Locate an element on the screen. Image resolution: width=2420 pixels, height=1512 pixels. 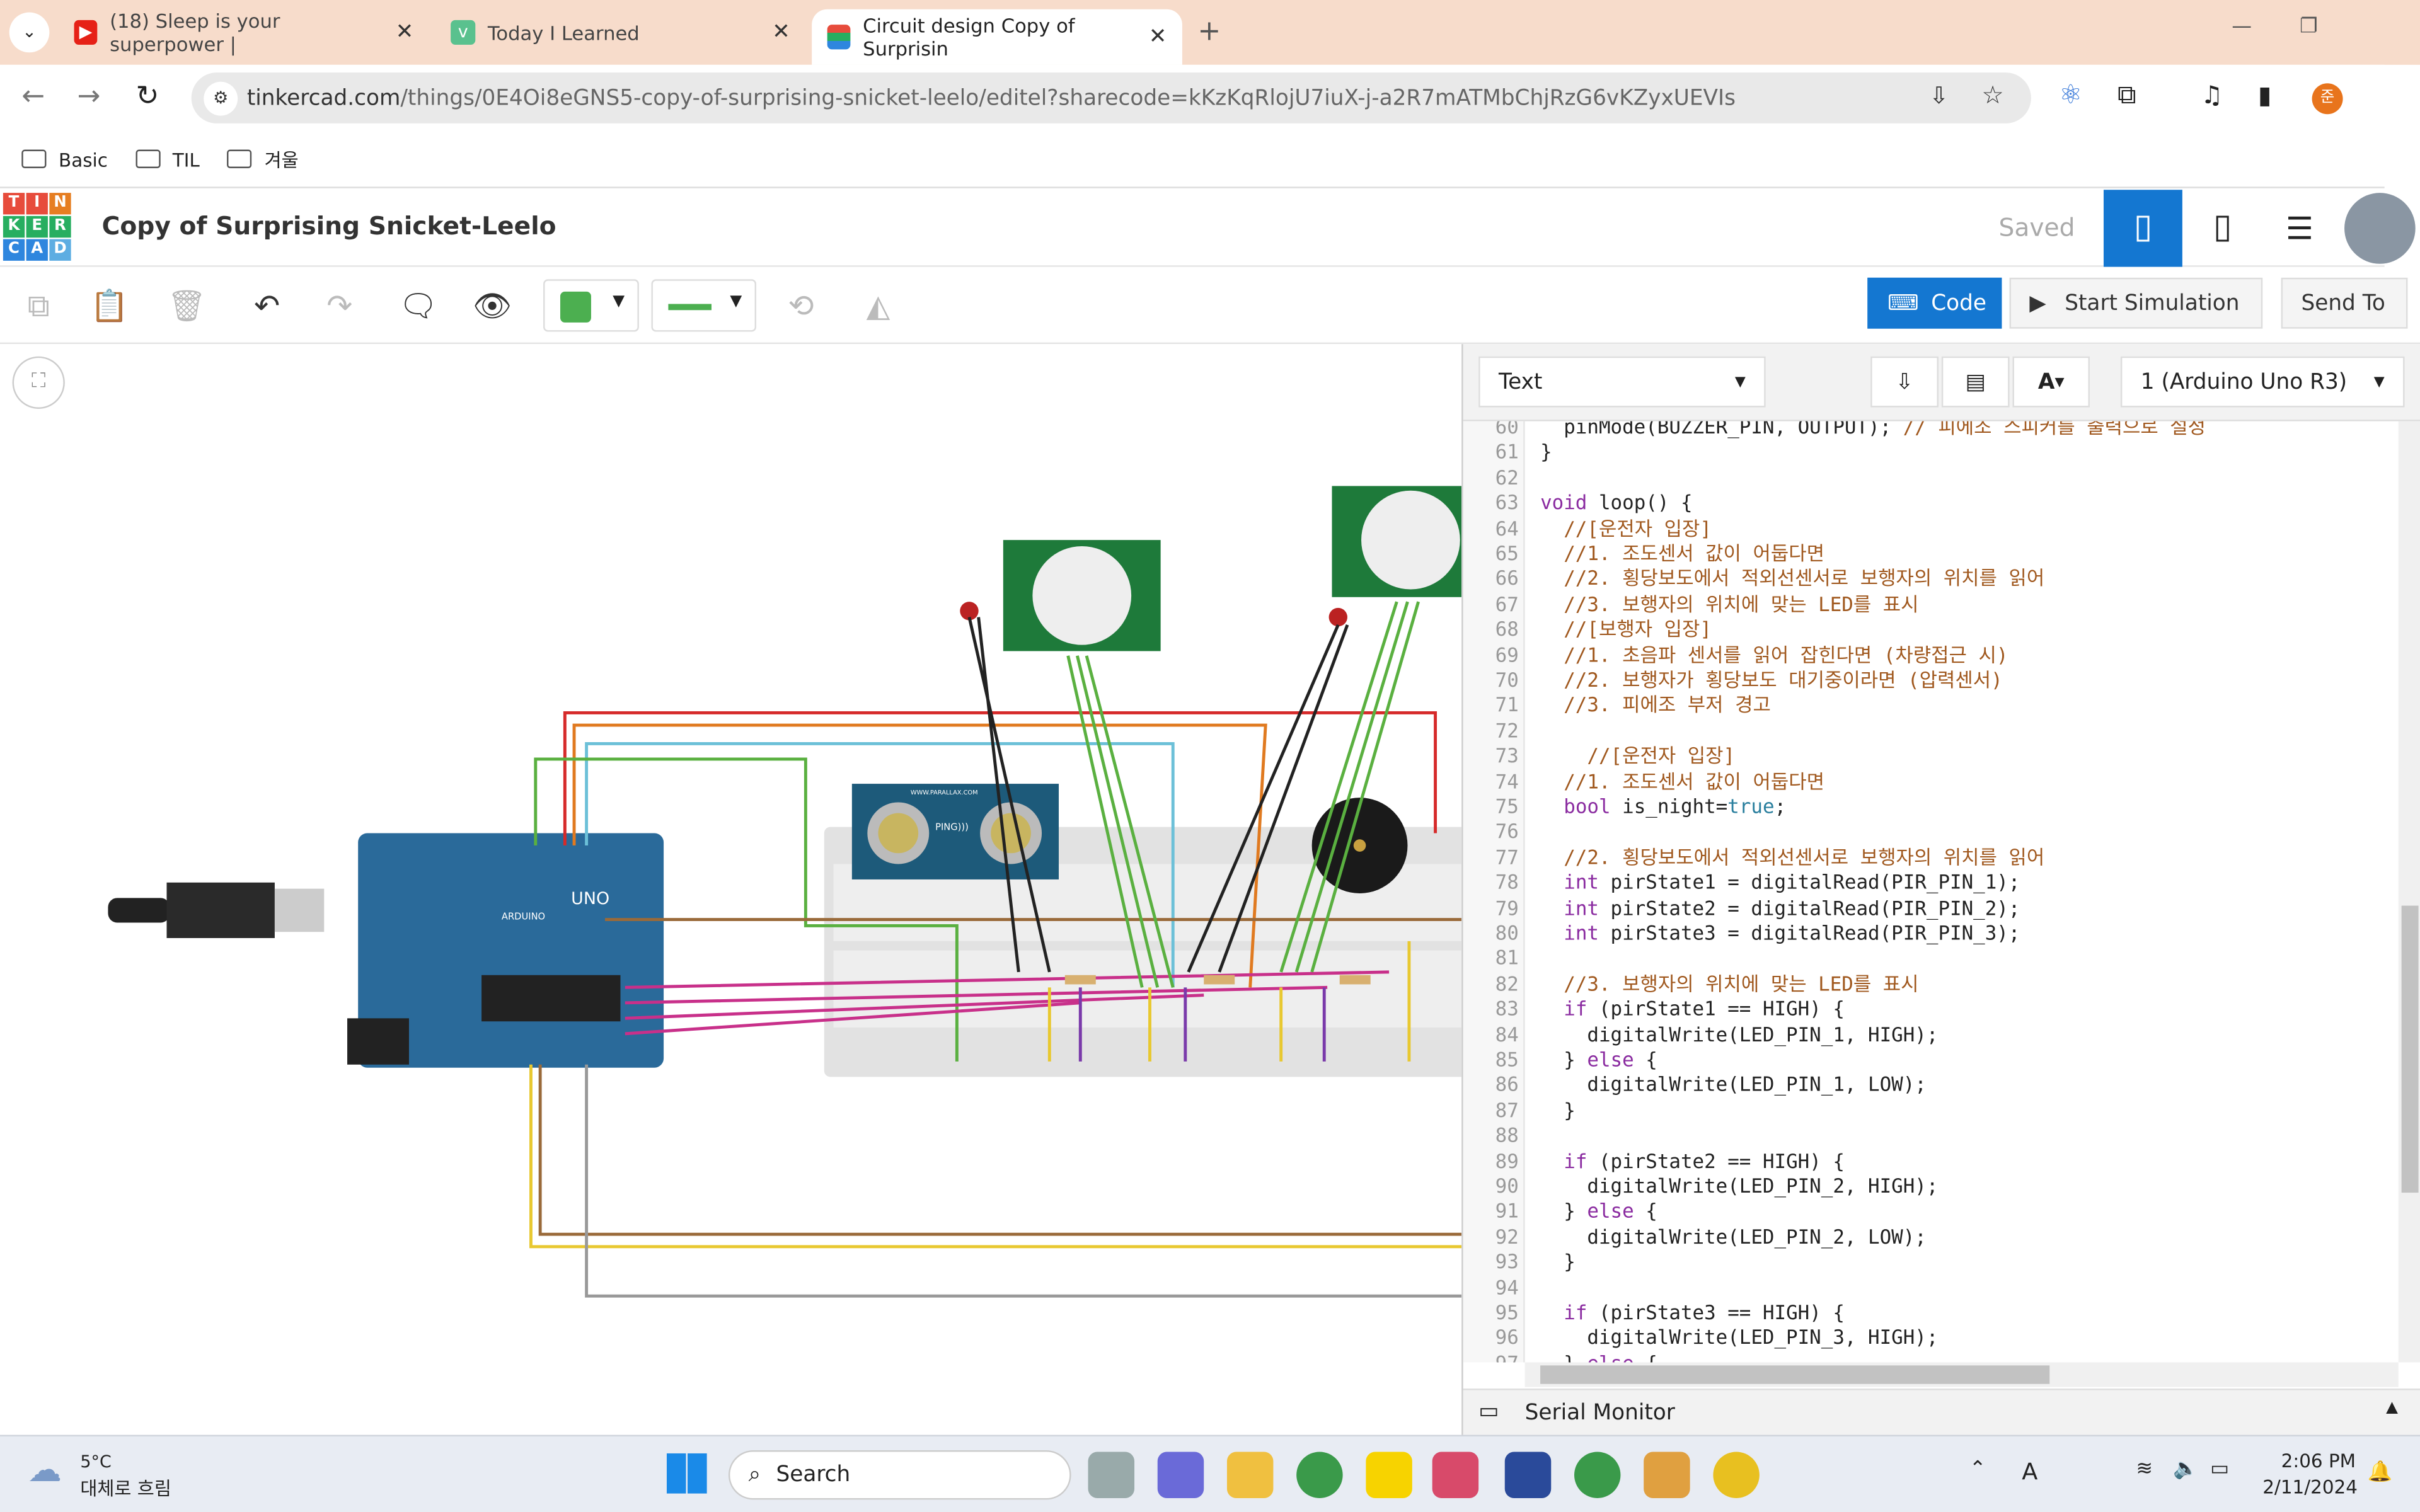
code-toolbar: Text ▼ ⇩ ▤ A ▼ 1 (Arduino Uno R3) ▼ is located at coordinates (1942, 382).